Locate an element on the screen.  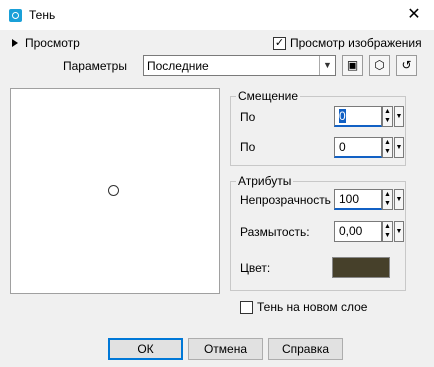
new-layer-checkbox: Тень на новом слое is located at coordinates (303, 307).